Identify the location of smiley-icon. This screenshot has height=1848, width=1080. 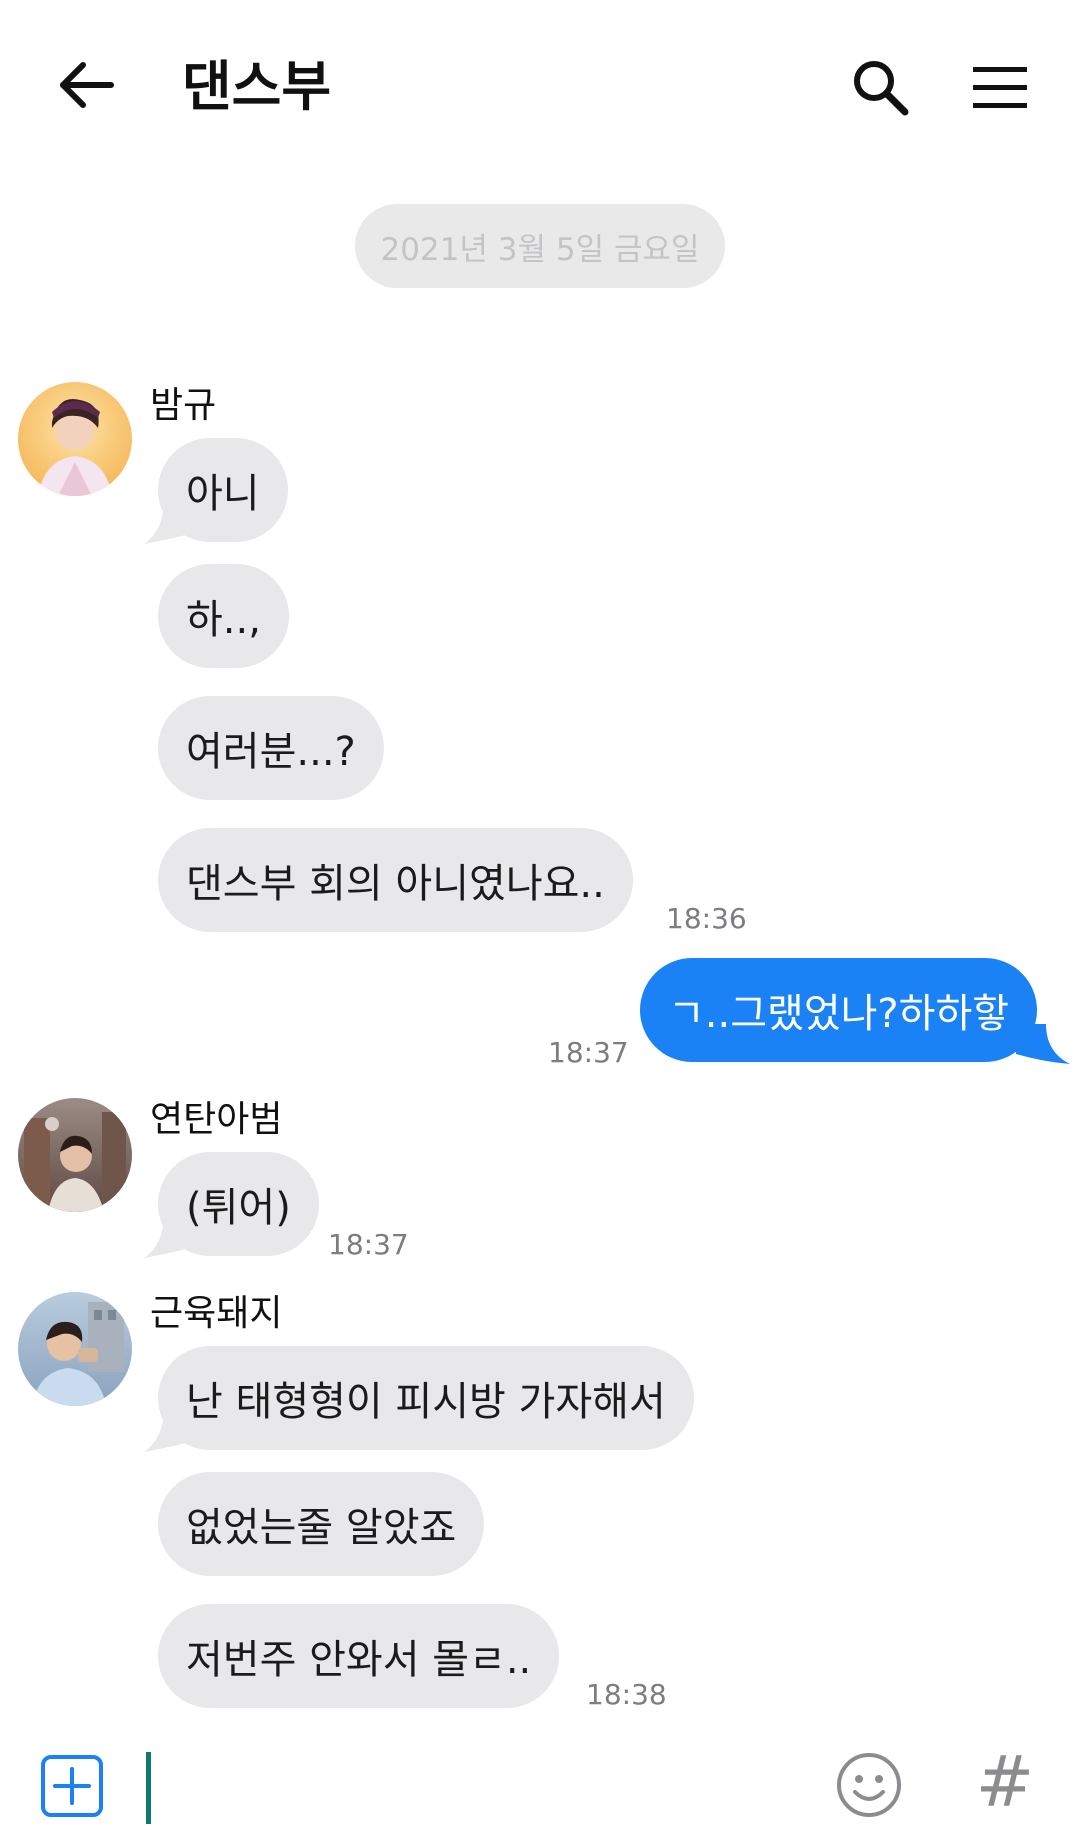
(869, 1785).